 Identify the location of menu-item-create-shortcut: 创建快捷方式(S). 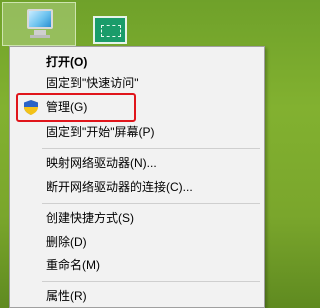
(137, 218).